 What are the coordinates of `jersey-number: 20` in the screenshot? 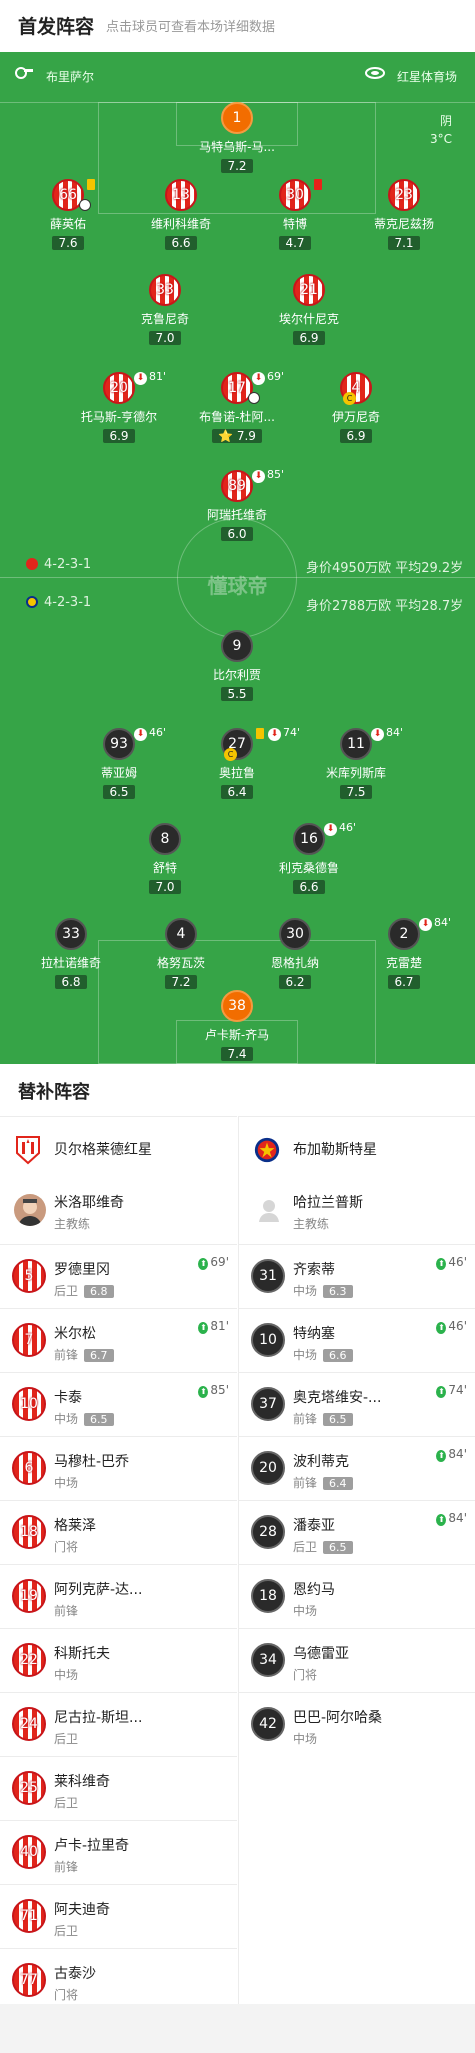 It's located at (268, 1468).